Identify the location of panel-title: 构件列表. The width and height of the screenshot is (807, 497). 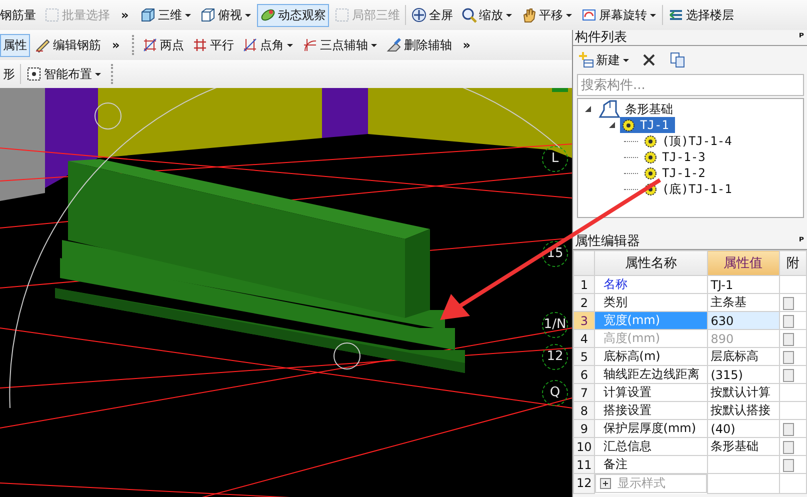
(601, 37).